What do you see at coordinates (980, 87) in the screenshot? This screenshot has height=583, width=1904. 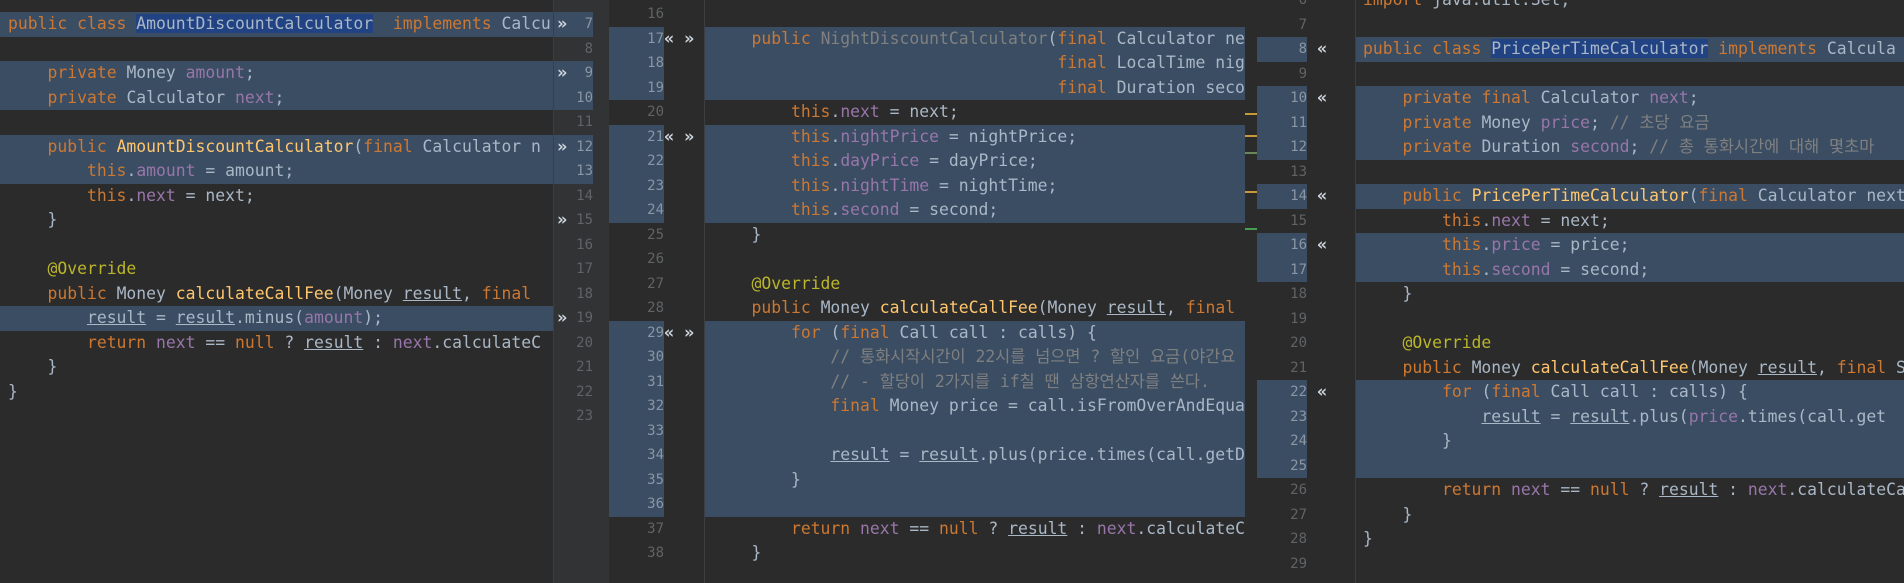 I see `code-line: final Duration secon` at bounding box center [980, 87].